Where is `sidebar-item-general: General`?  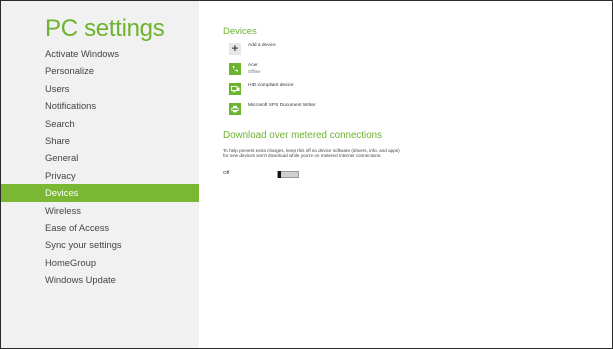 sidebar-item-general: General is located at coordinates (100, 157).